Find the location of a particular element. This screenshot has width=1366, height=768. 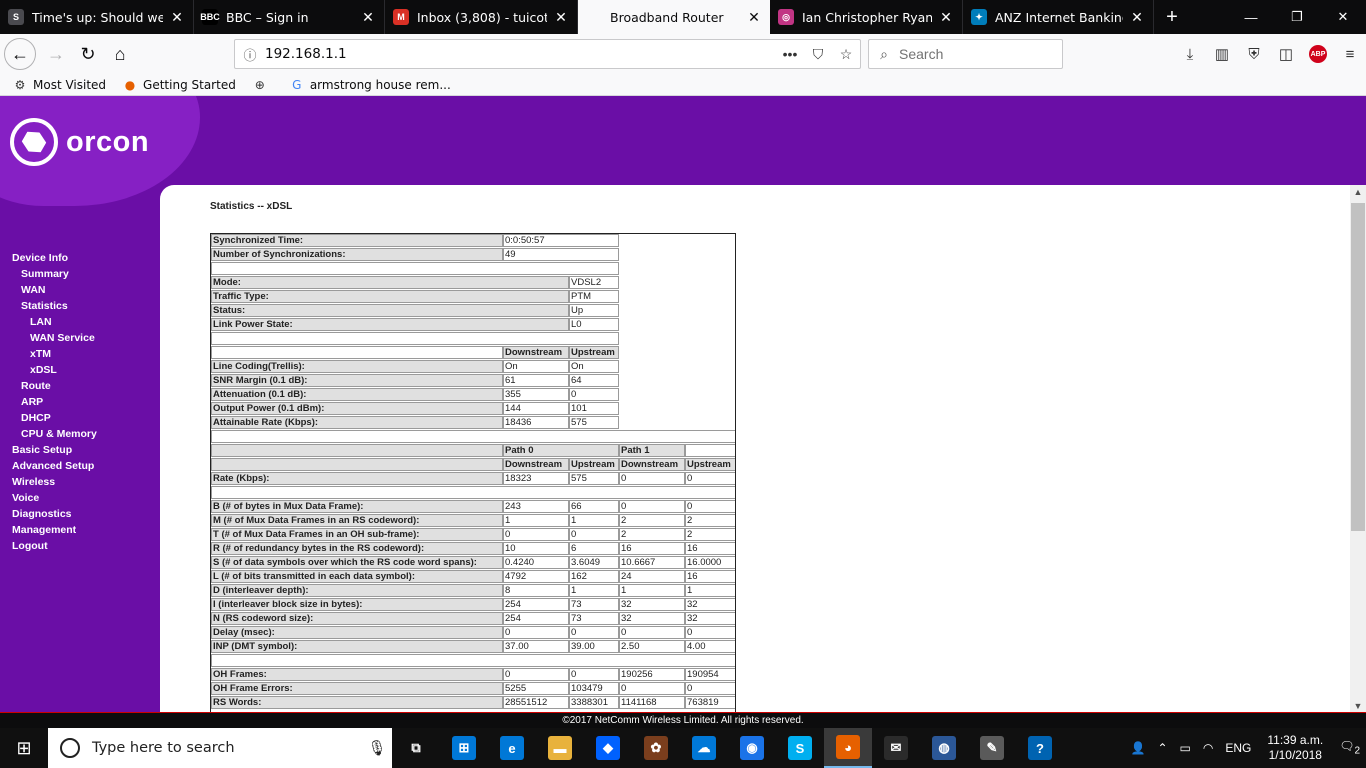

page-actions-icon: ••• is located at coordinates (790, 54).